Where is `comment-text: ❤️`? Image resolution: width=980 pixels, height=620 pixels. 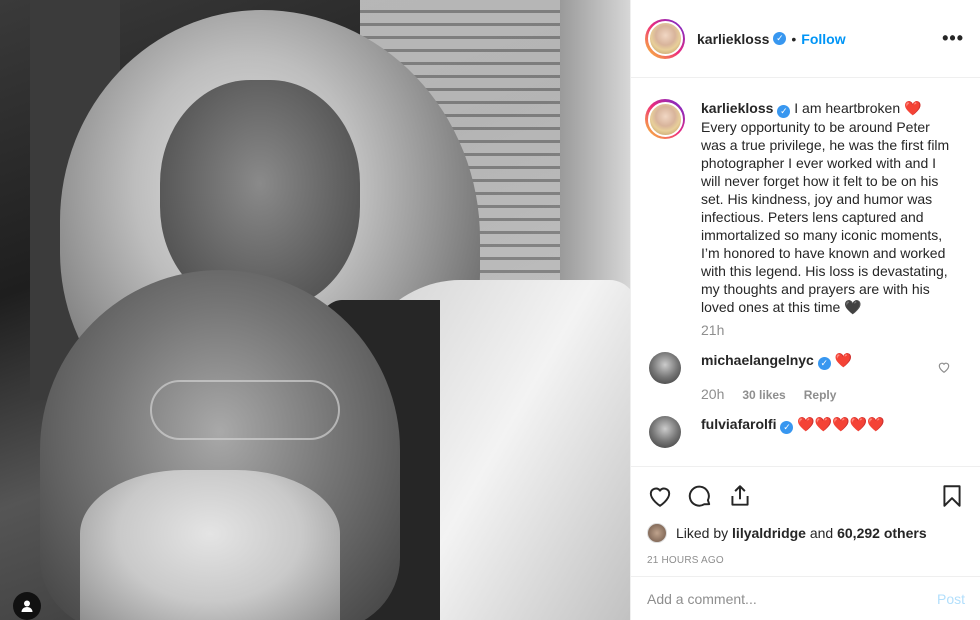 comment-text: ❤️ is located at coordinates (843, 360).